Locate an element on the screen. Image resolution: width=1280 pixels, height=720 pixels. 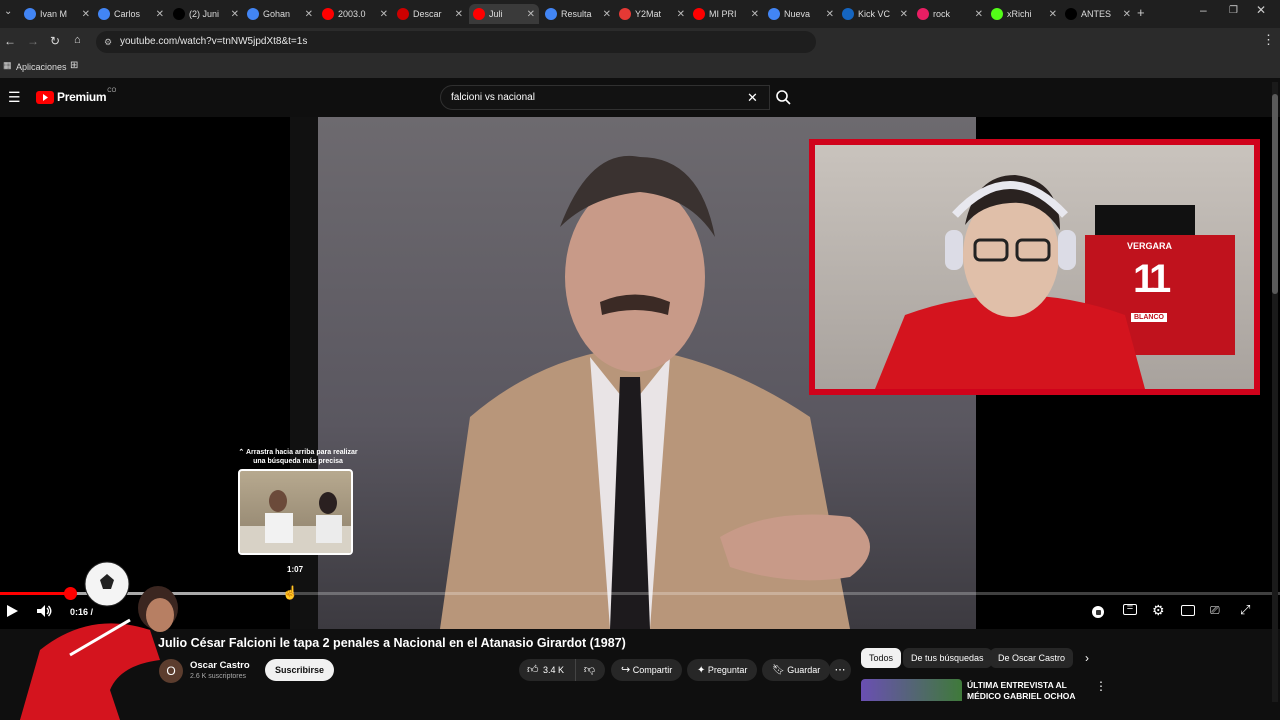
save-button: 🔖︎ Guardar is located at coordinates (796, 670).